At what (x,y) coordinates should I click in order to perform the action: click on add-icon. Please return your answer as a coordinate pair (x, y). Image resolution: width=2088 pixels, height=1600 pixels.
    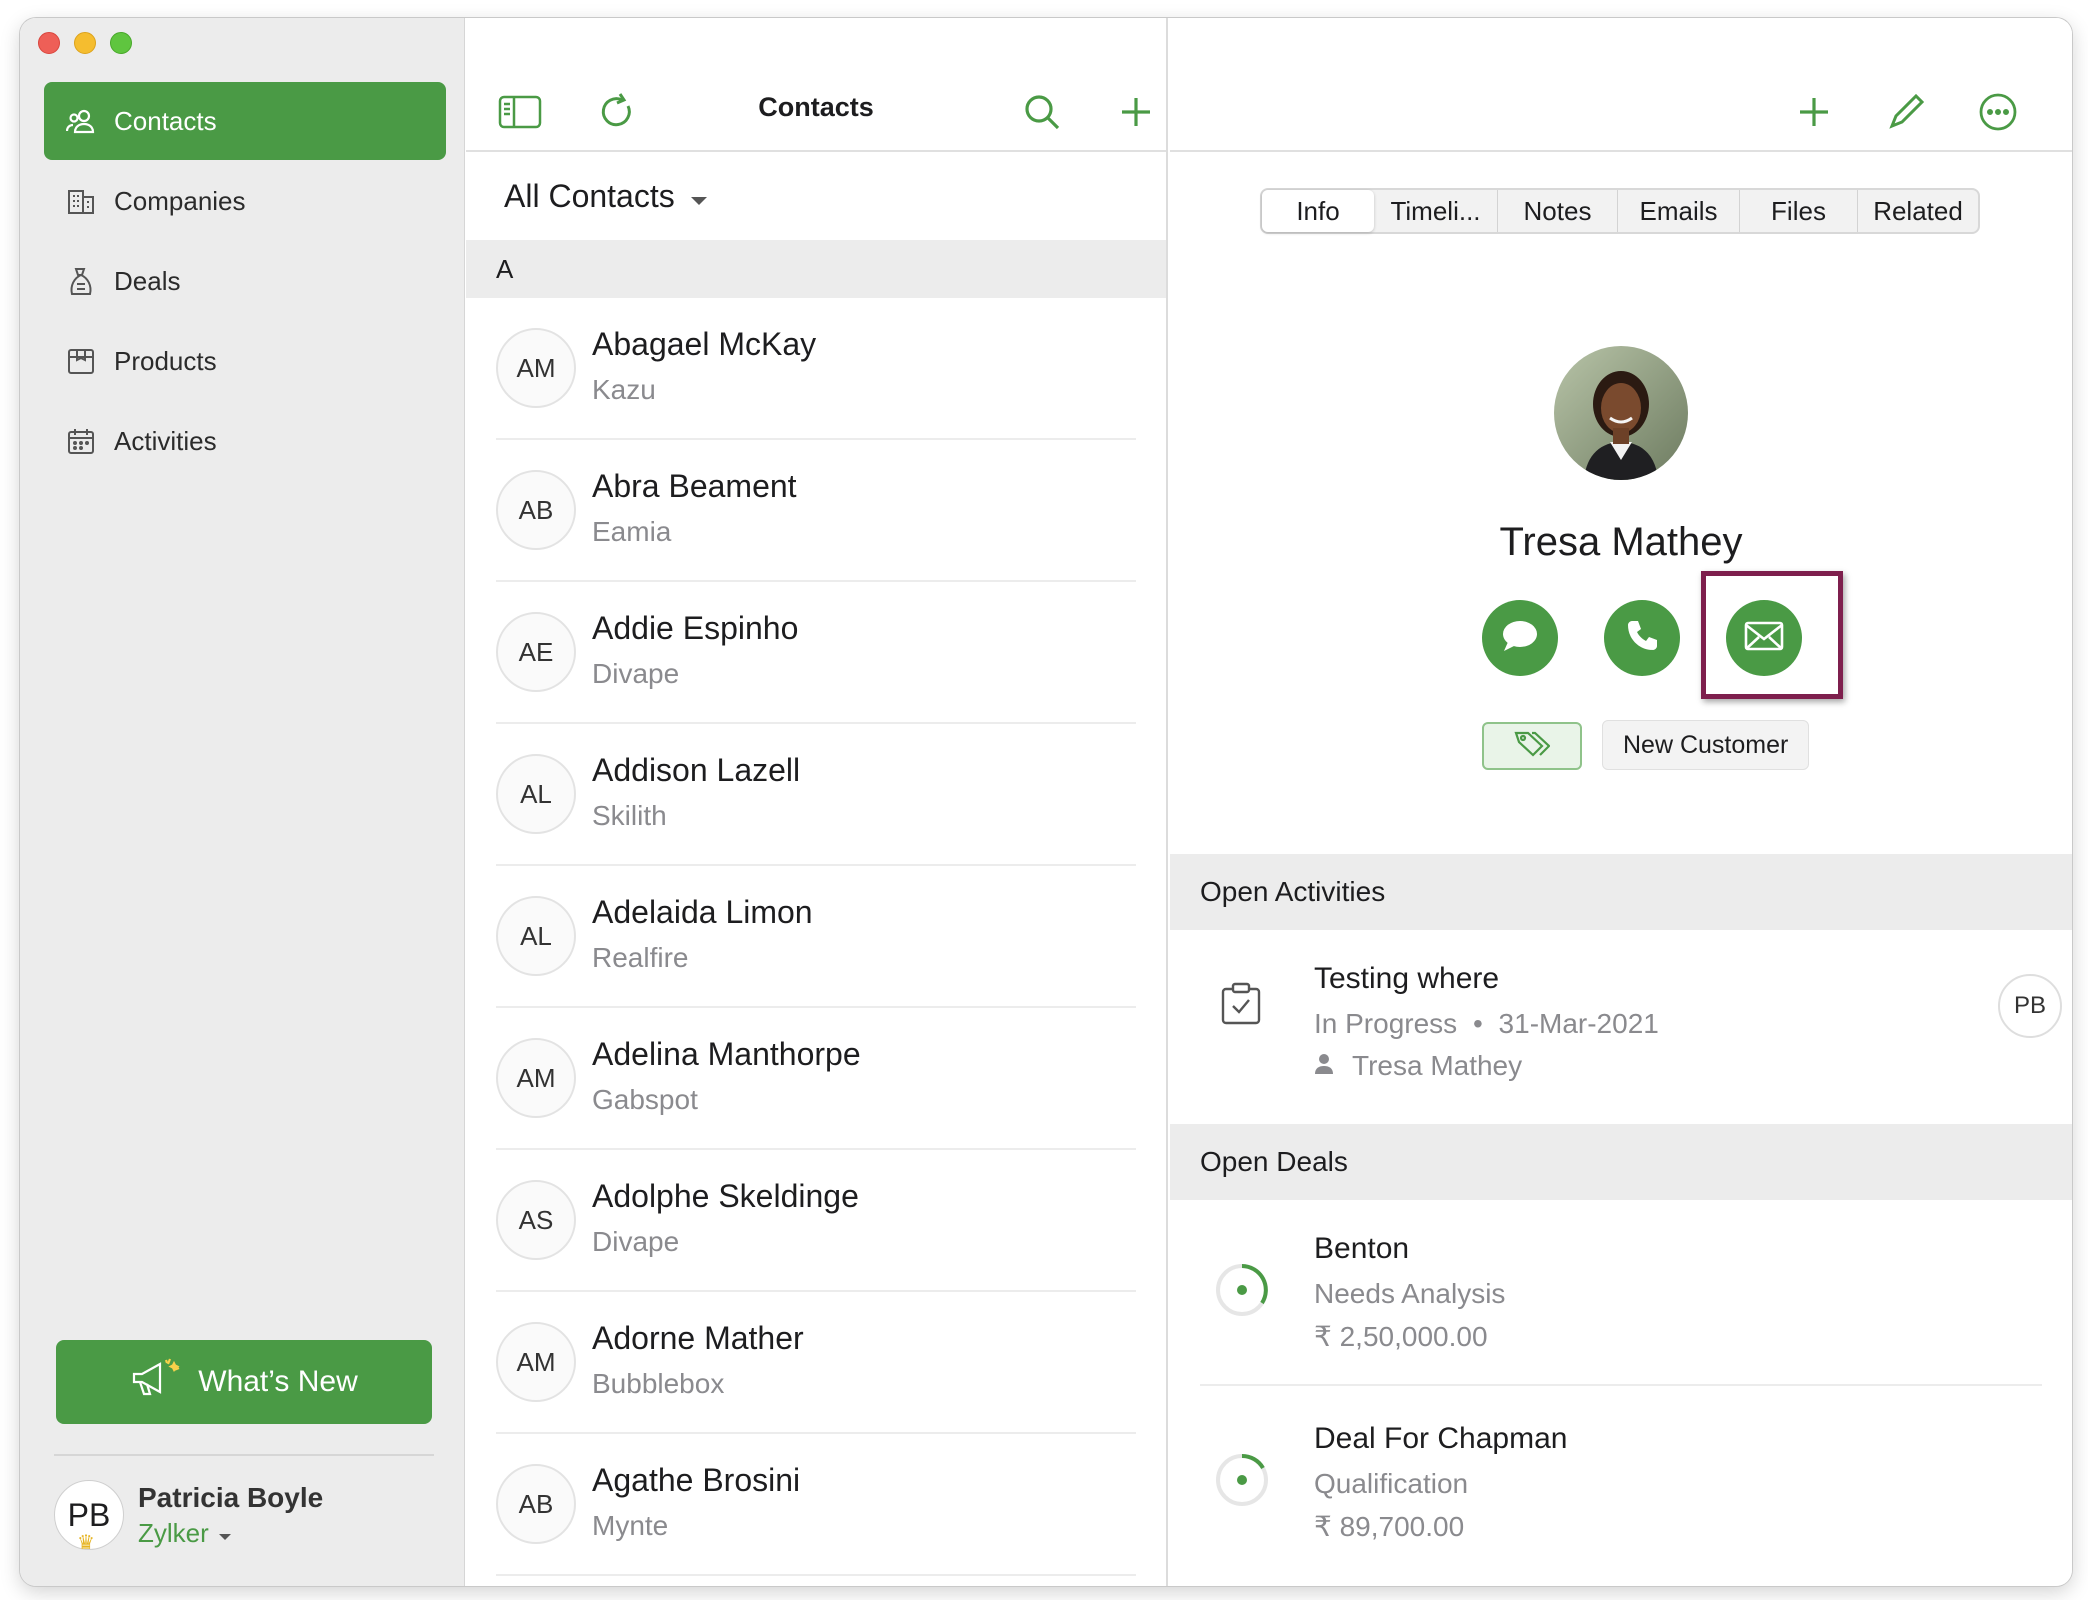
    Looking at the image, I should click on (1814, 112).